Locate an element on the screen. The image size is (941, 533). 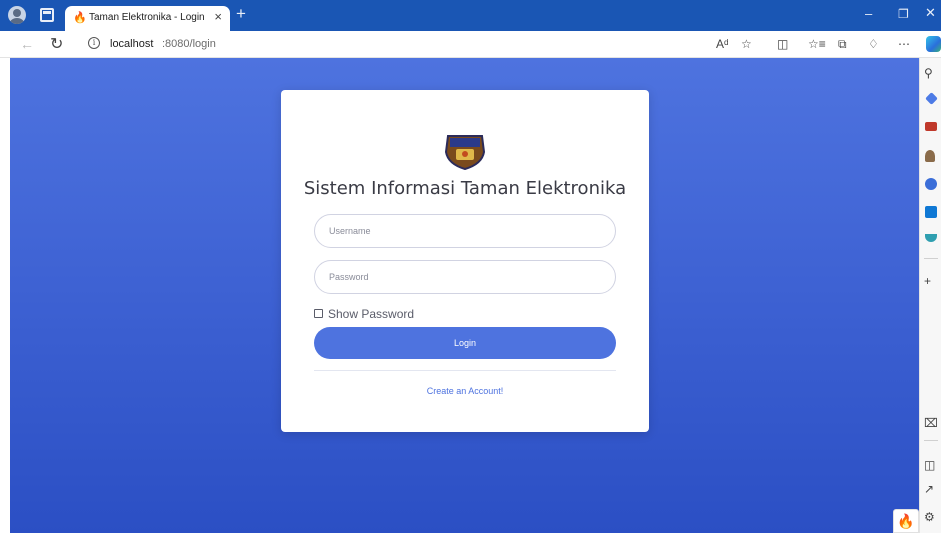
show-password-label: Show Password is located at coordinates (371, 314).